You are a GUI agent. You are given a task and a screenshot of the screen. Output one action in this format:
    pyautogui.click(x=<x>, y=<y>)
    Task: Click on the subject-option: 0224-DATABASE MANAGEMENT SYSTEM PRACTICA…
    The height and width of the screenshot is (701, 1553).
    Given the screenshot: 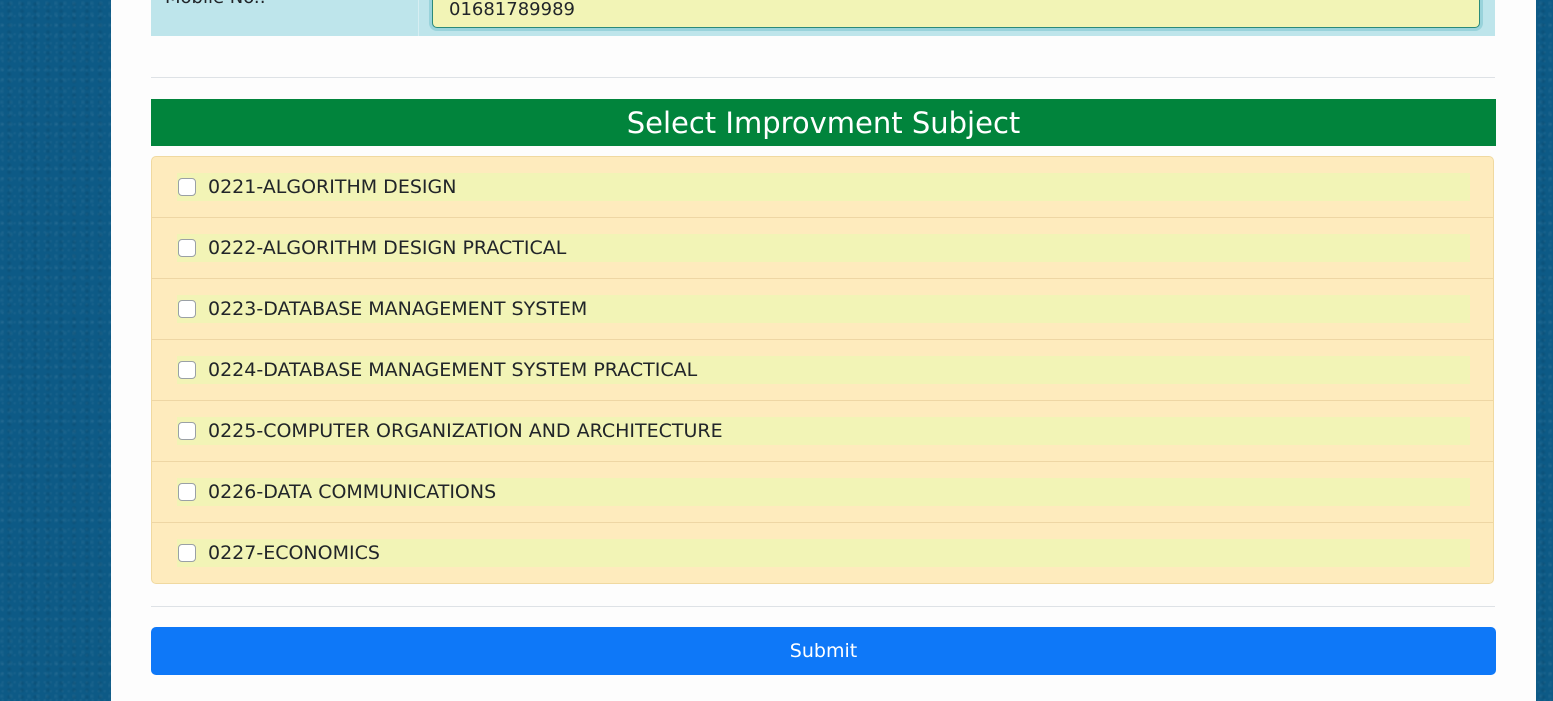 What is the action you would take?
    pyautogui.click(x=823, y=370)
    